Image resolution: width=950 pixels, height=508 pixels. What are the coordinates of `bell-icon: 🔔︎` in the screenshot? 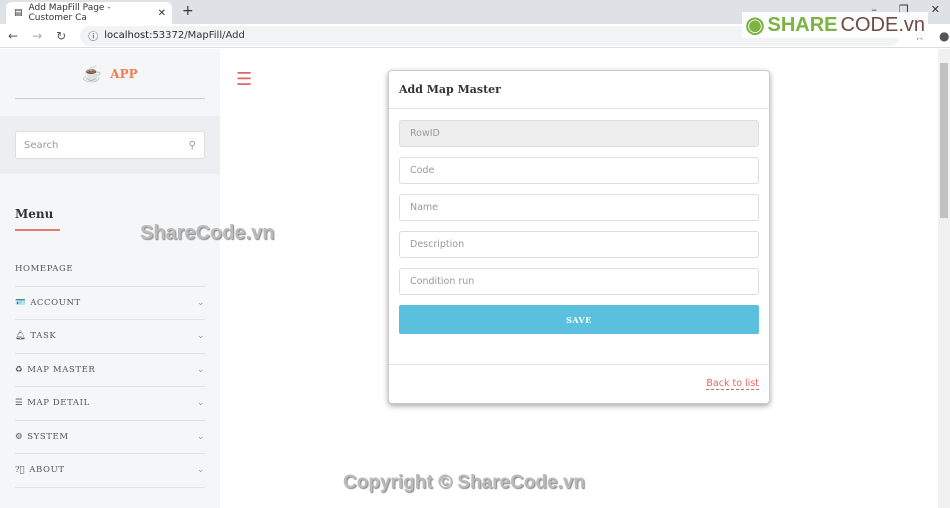 It's located at (21, 336).